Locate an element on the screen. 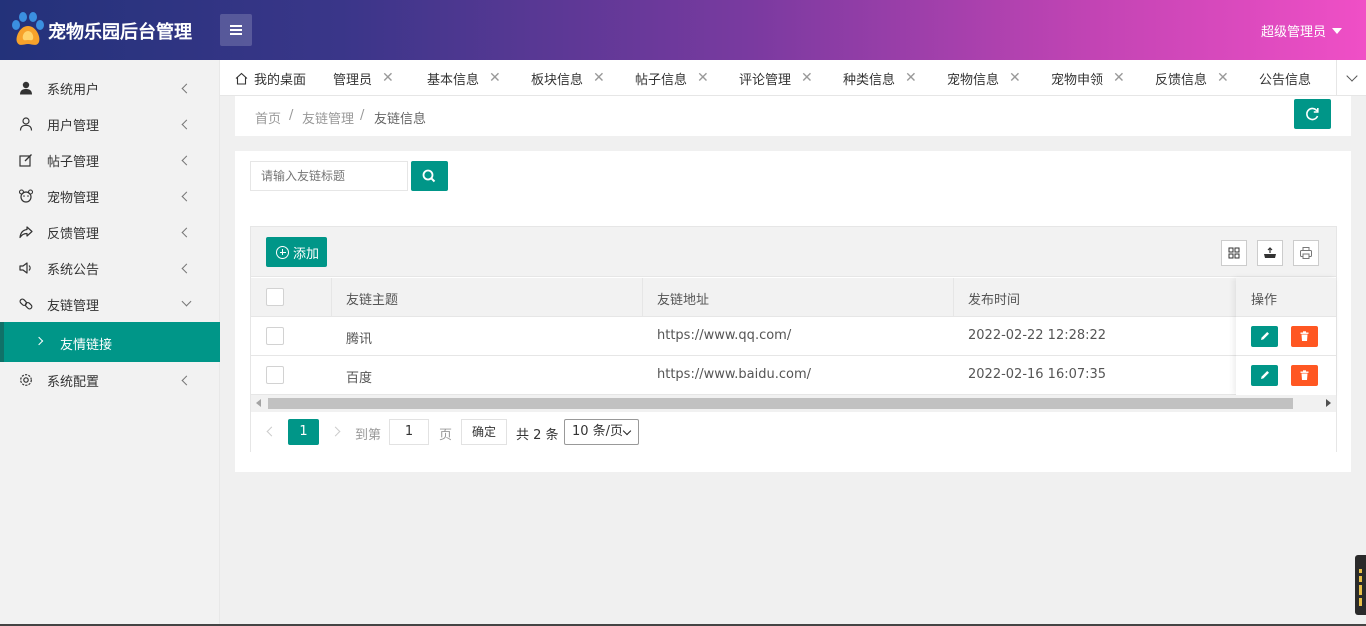 This screenshot has width=1366, height=626. paw-logo-icon is located at coordinates (28, 28).